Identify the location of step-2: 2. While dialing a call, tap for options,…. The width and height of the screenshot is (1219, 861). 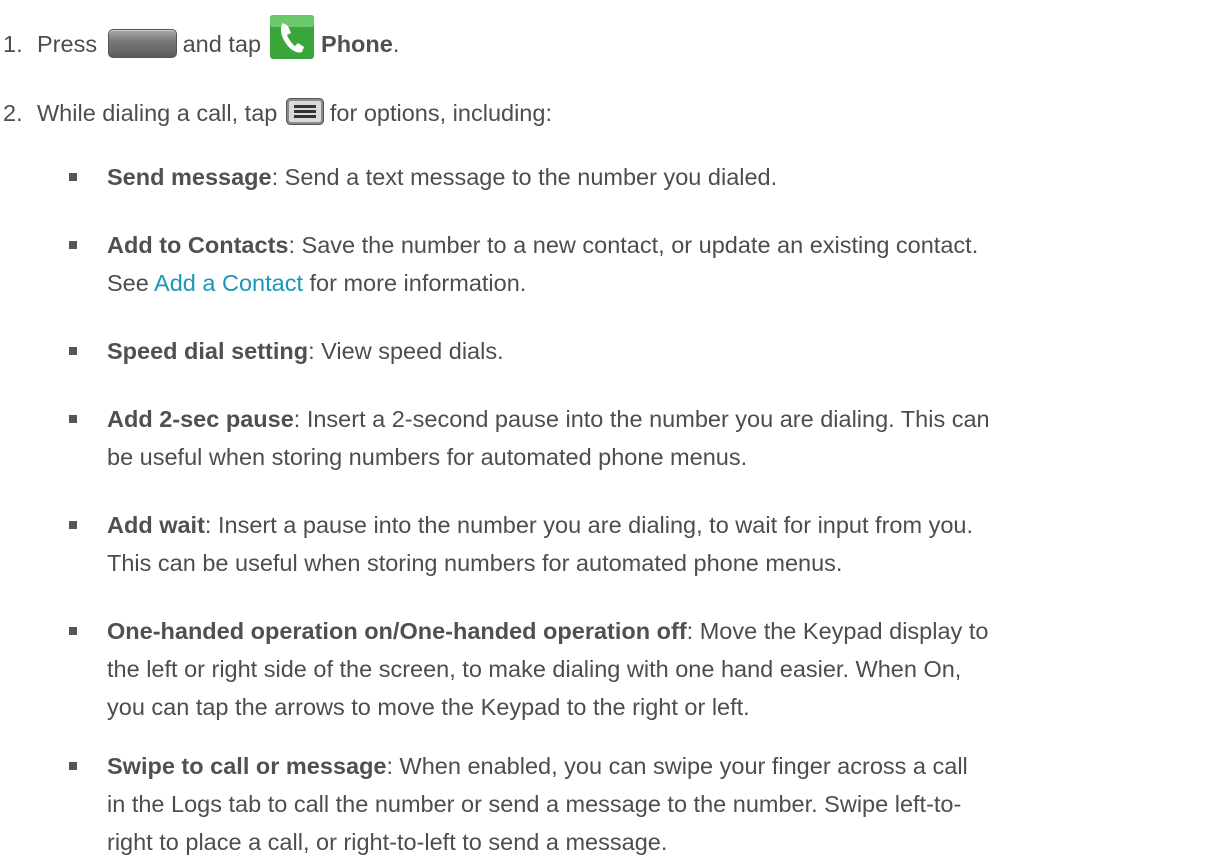
(276, 113).